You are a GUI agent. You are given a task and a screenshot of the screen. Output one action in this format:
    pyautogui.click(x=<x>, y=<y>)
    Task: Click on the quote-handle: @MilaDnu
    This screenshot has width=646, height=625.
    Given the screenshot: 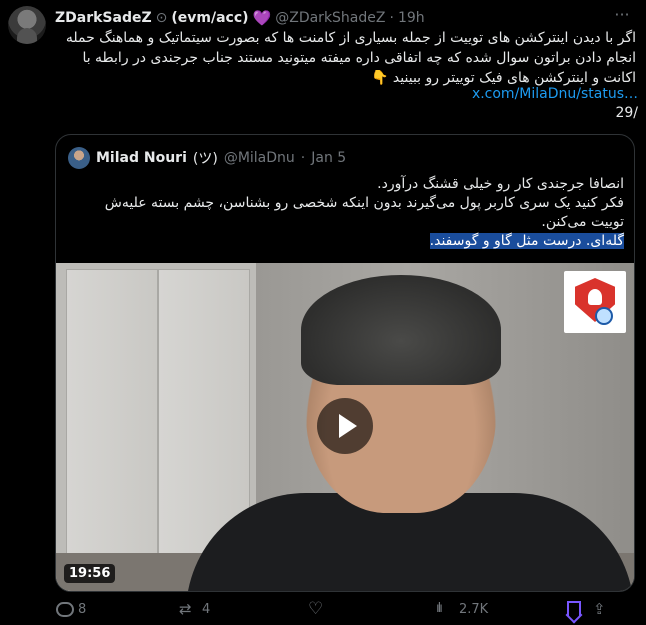 What is the action you would take?
    pyautogui.click(x=259, y=158)
    